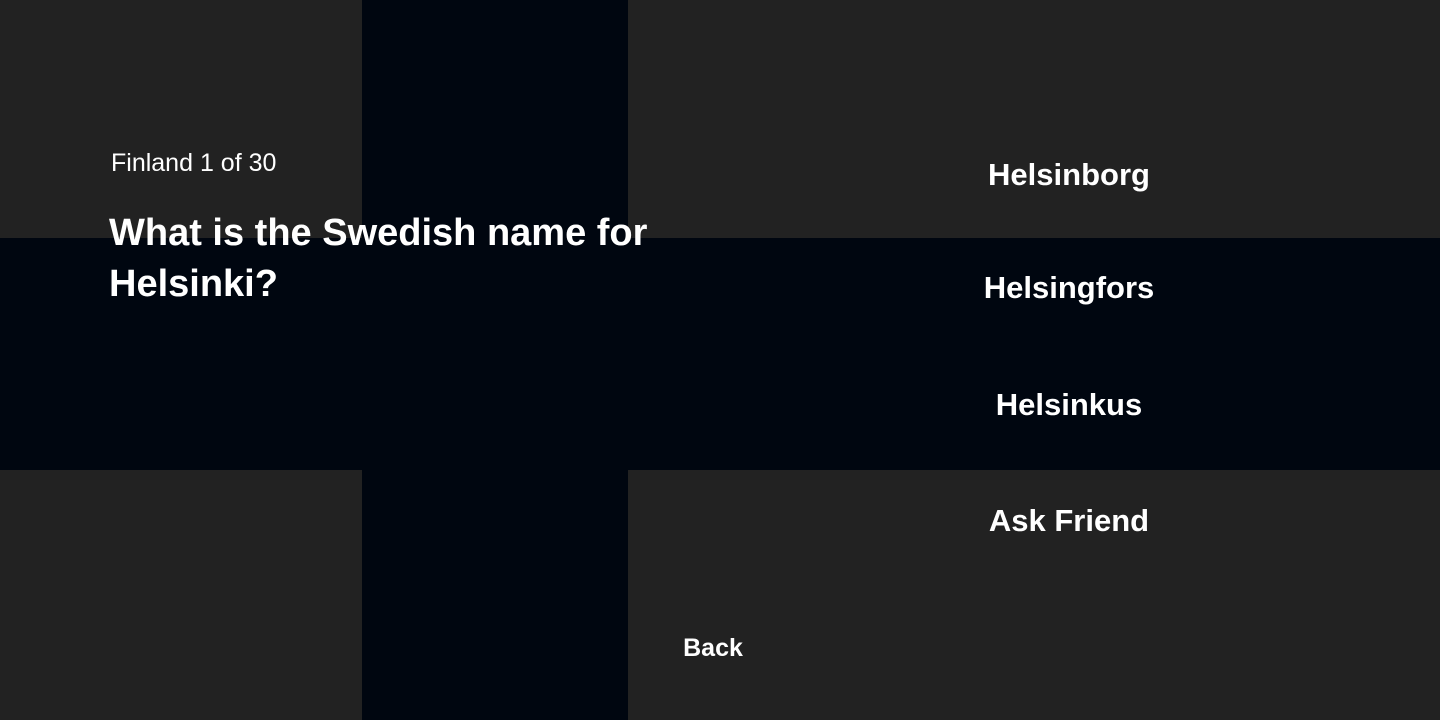 This screenshot has height=720, width=1440. Describe the element at coordinates (713, 648) in the screenshot. I see `back-button: Back` at that location.